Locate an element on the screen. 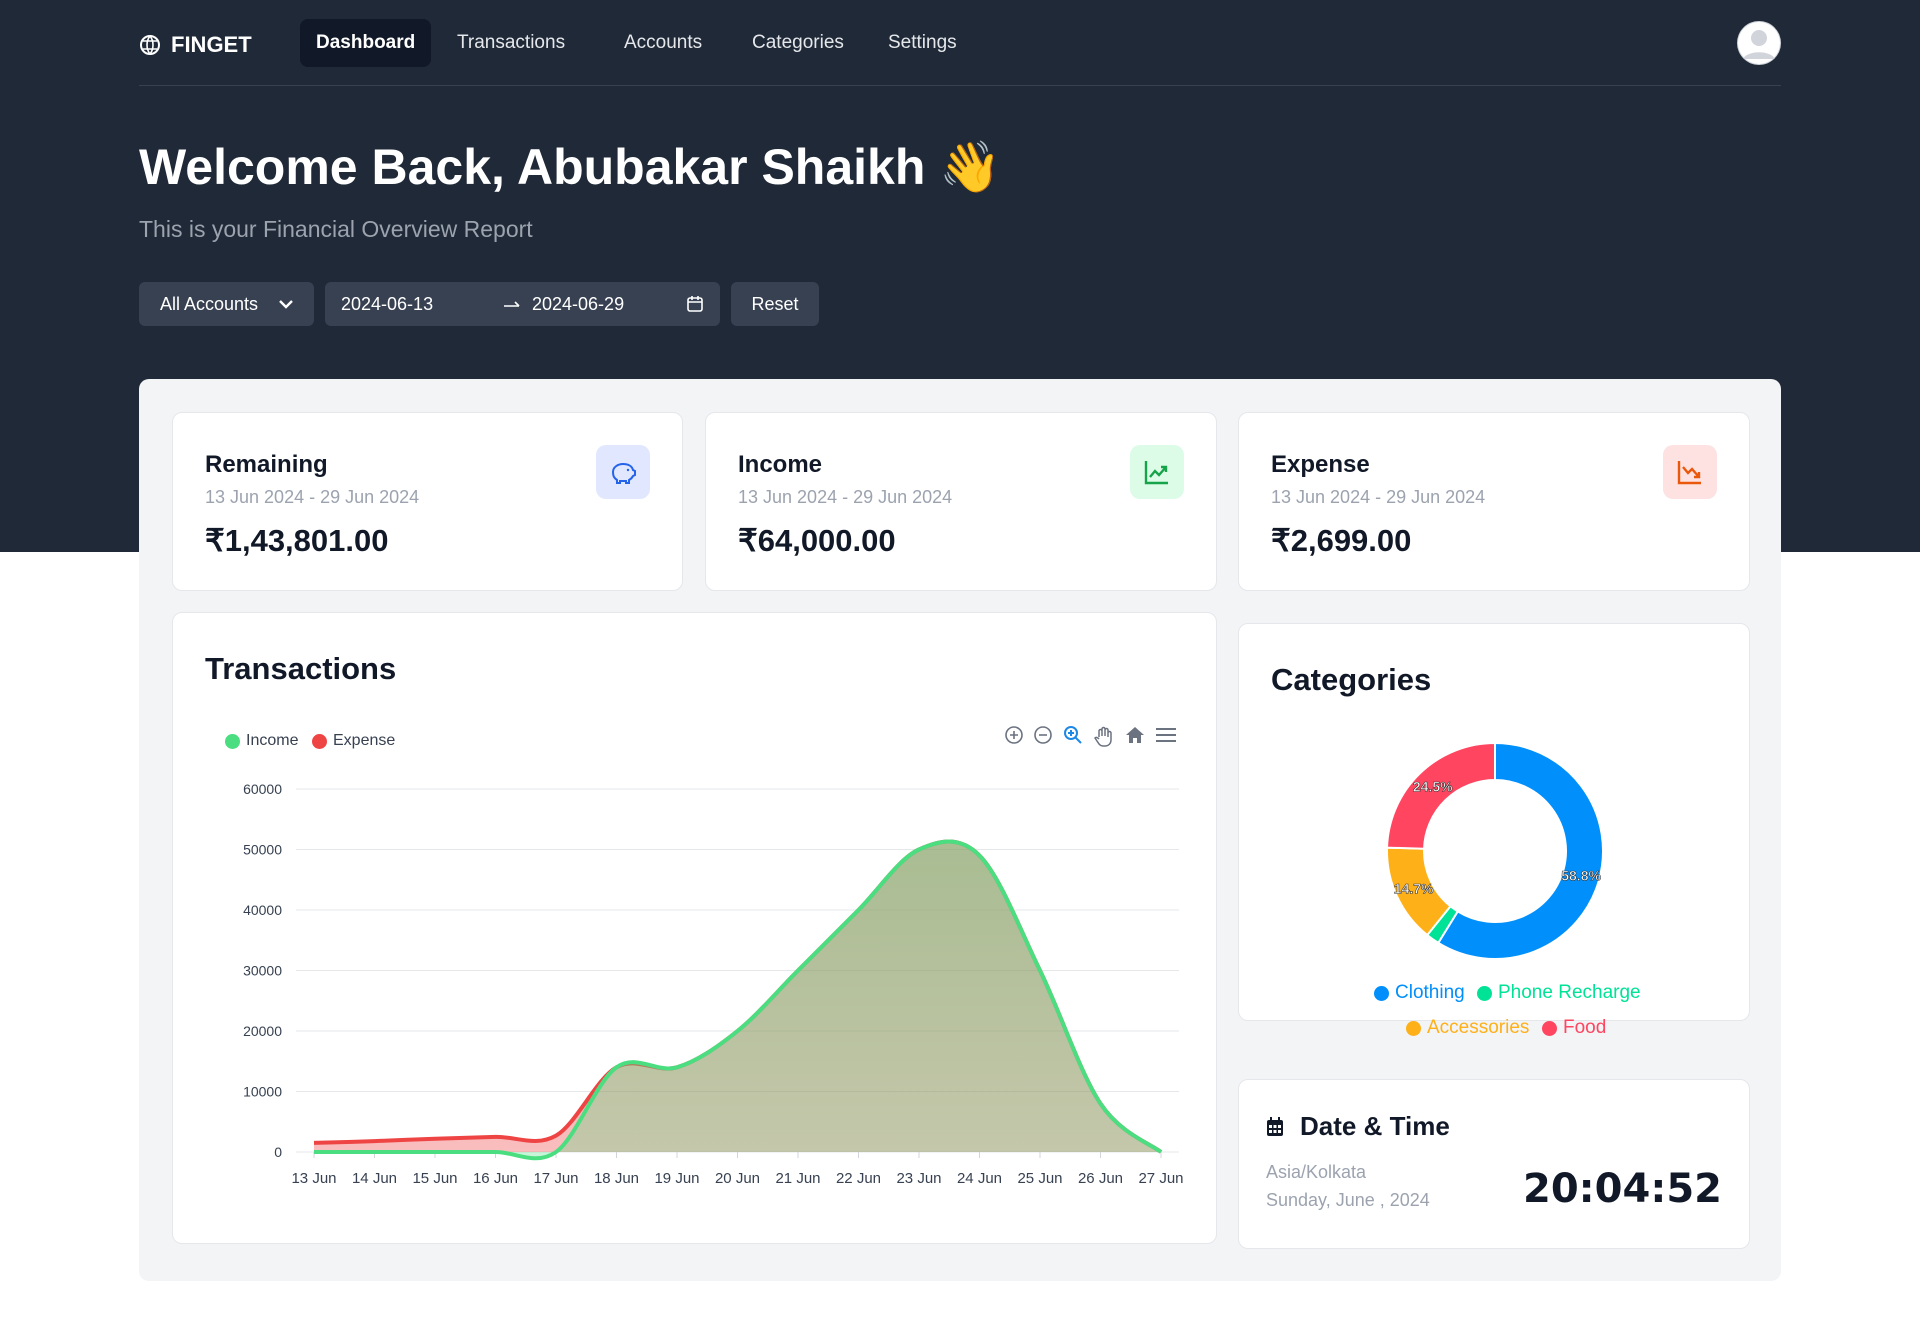 The width and height of the screenshot is (1920, 1344). y-tick-label: 30000 is located at coordinates (262, 971).